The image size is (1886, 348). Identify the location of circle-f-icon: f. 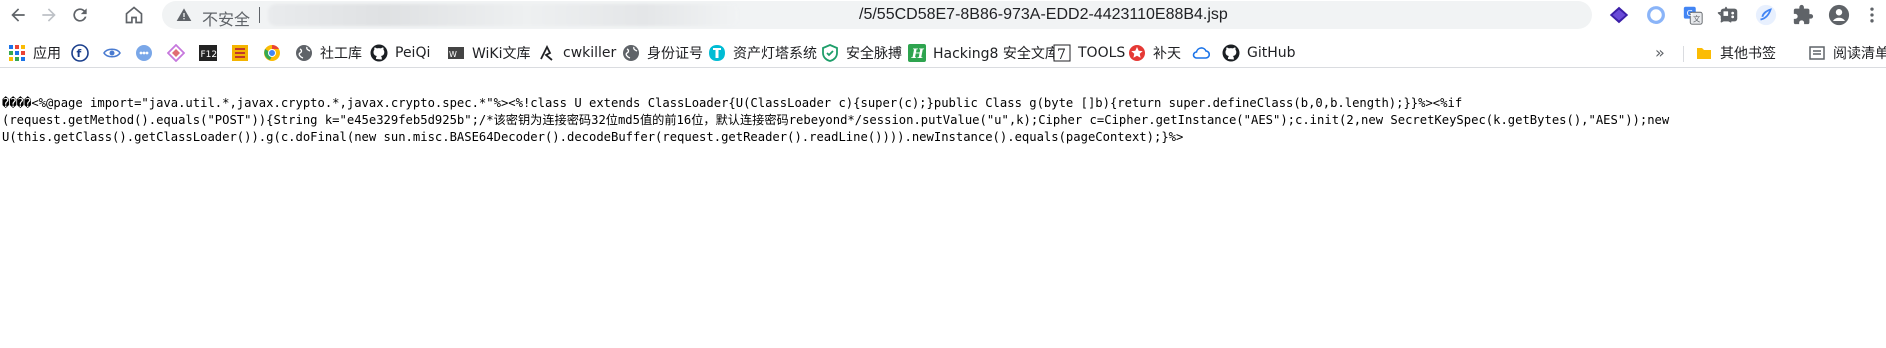
(80, 53).